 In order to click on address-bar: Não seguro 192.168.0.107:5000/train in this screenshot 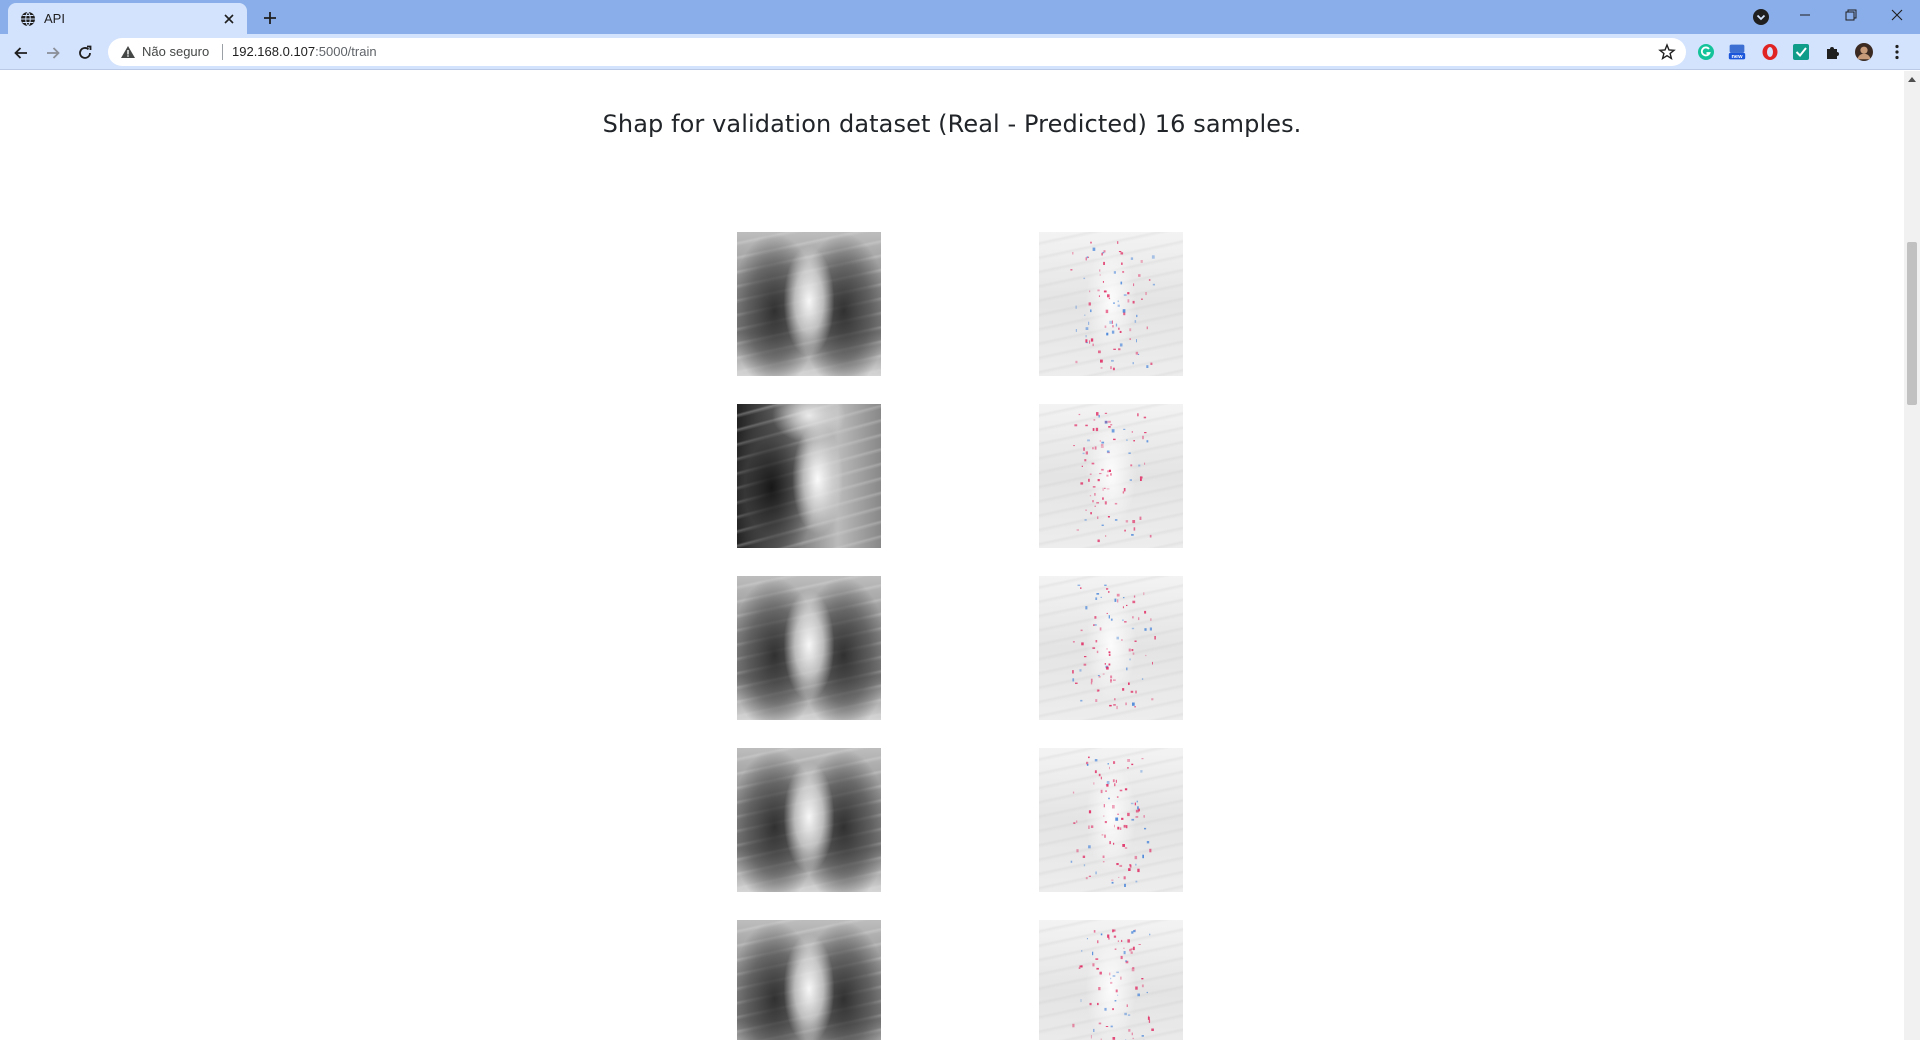, I will do `click(897, 52)`.